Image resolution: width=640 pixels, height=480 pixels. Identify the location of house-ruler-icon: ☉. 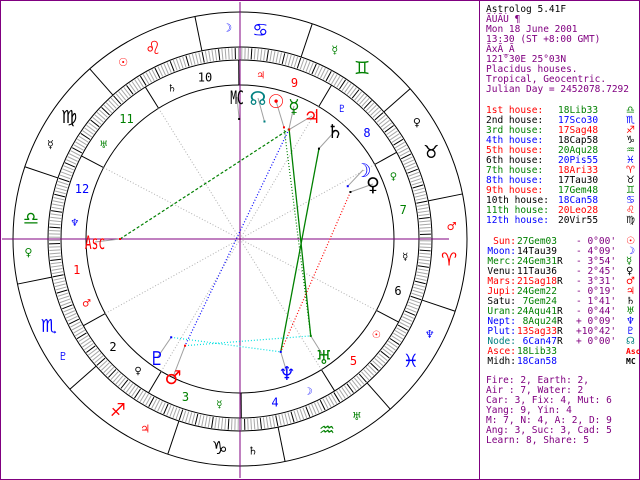
(376, 335).